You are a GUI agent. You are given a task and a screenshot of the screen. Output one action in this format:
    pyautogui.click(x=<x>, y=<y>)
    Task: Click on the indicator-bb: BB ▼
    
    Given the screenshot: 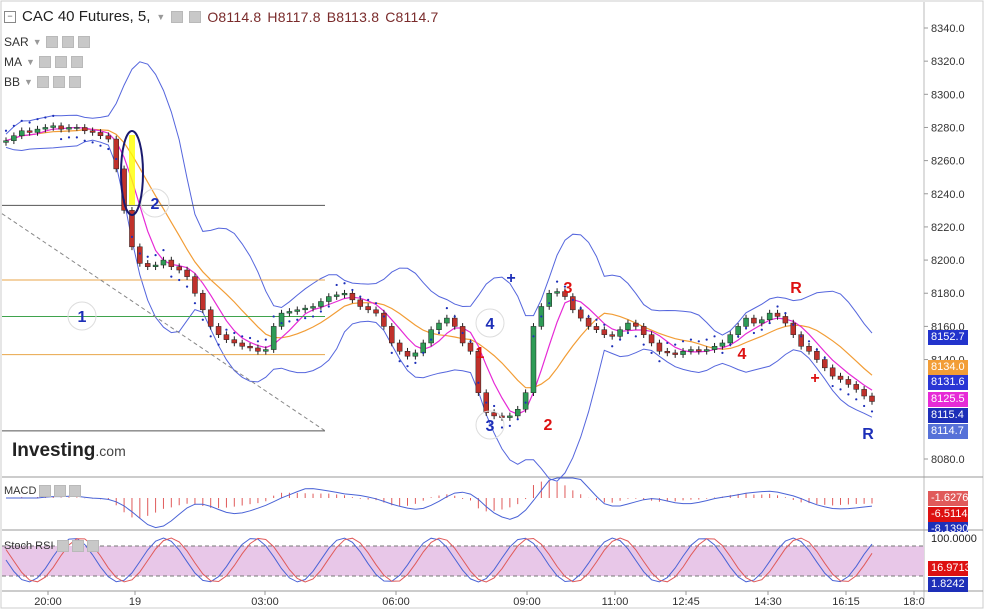 What is the action you would take?
    pyautogui.click(x=42, y=82)
    